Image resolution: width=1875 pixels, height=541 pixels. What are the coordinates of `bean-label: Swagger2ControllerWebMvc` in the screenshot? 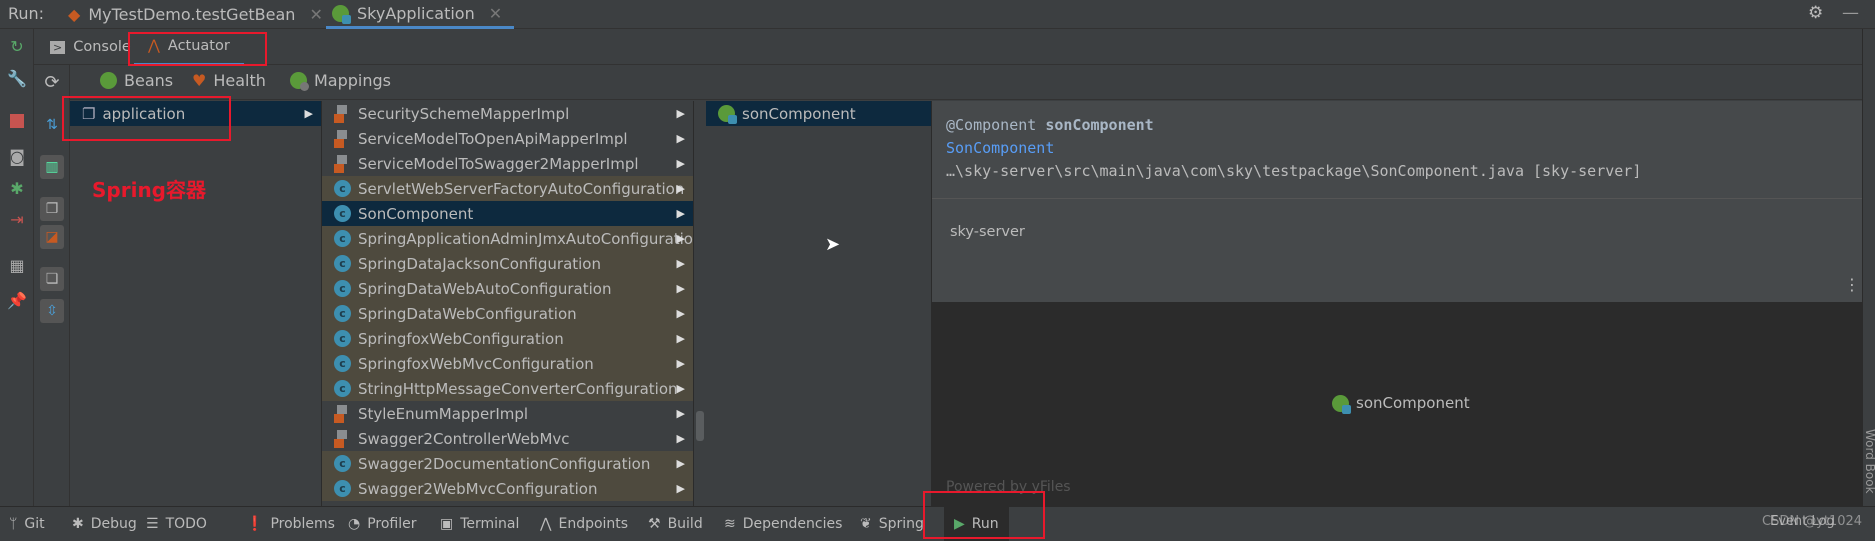 It's located at (464, 438).